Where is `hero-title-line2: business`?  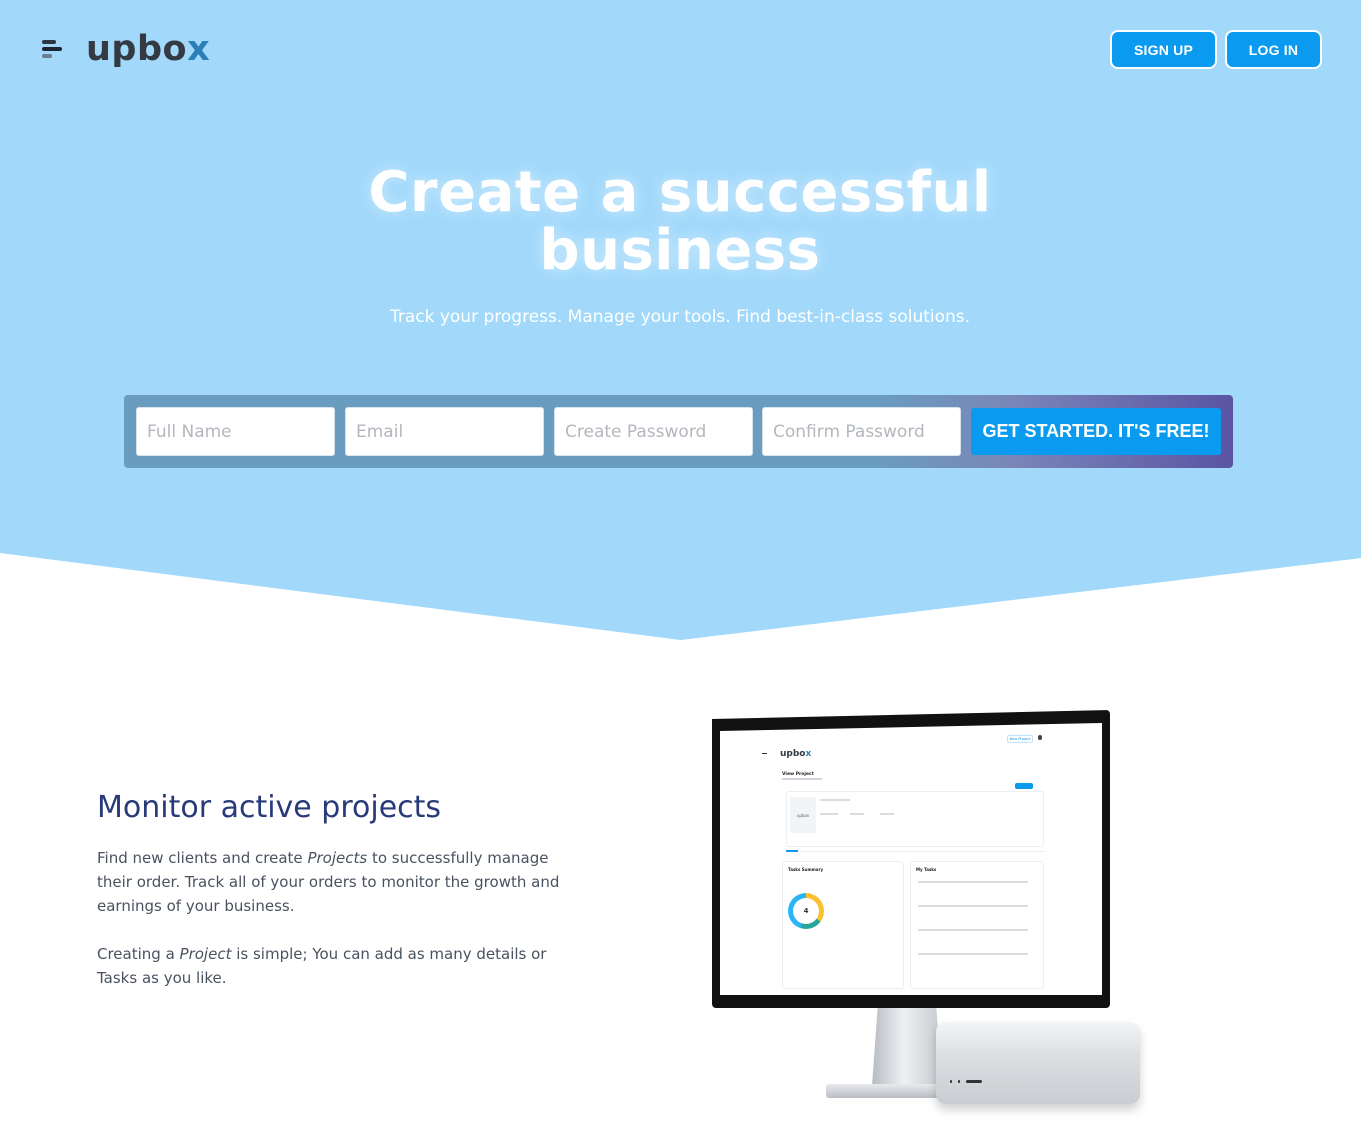 hero-title-line2: business is located at coordinates (680, 250).